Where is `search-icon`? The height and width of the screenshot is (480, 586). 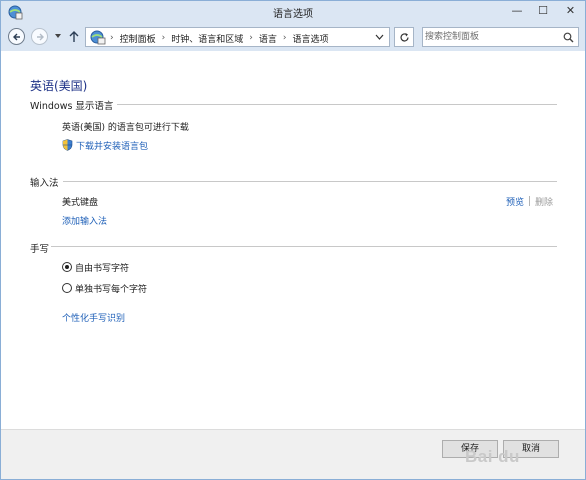
search-icon is located at coordinates (568, 37).